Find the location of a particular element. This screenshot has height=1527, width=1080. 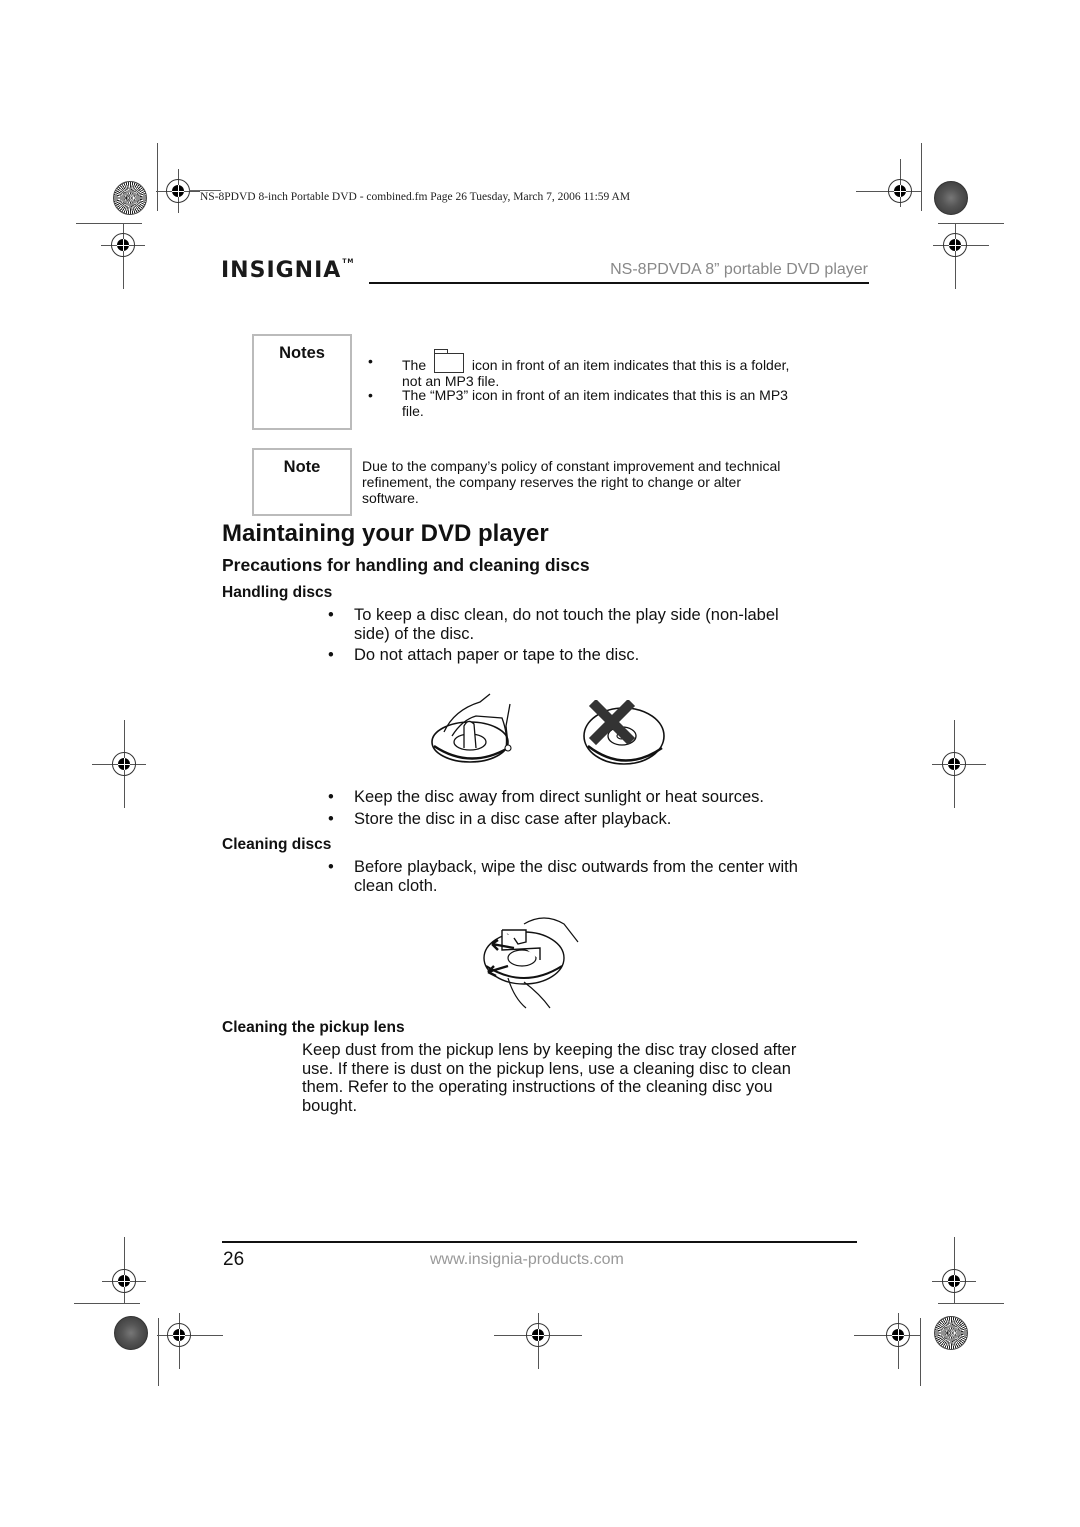

page-number: 26 is located at coordinates (234, 1259).